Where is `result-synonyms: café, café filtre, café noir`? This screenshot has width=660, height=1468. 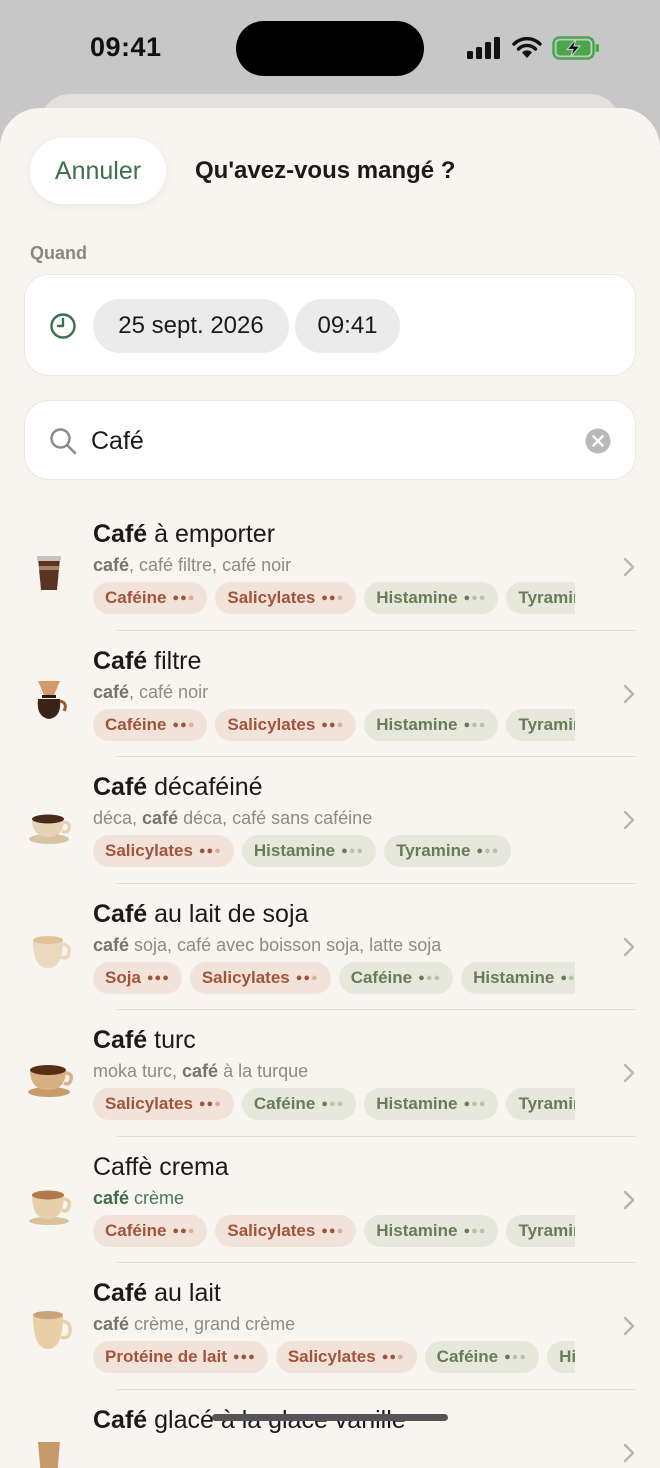 result-synonyms: café, café filtre, café noir is located at coordinates (192, 565).